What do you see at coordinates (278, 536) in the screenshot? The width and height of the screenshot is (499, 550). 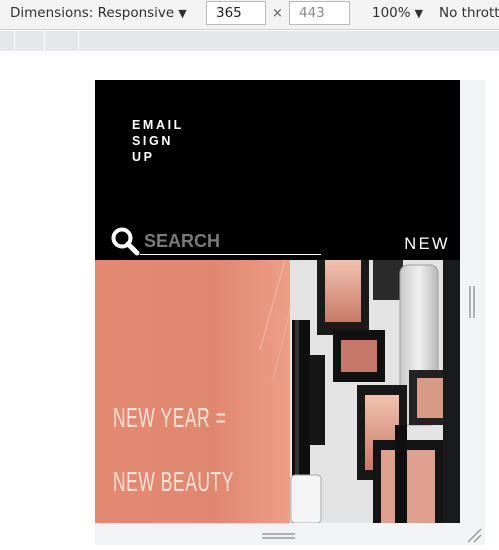 I see `height-resize-handle` at bounding box center [278, 536].